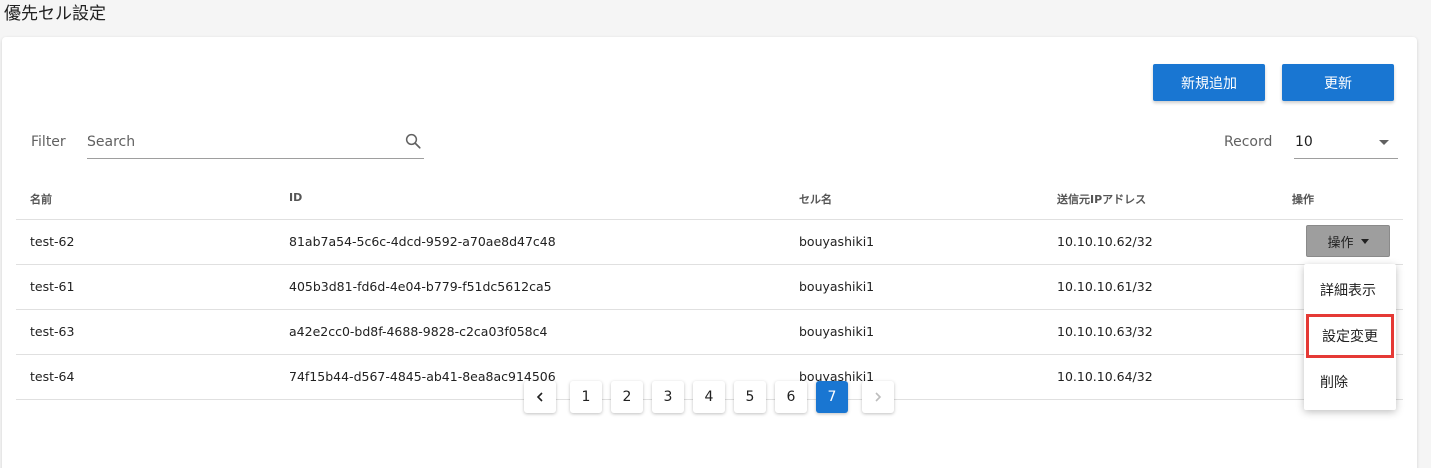 The image size is (1431, 468). I want to click on operation-button-label: 操作, so click(1340, 243).